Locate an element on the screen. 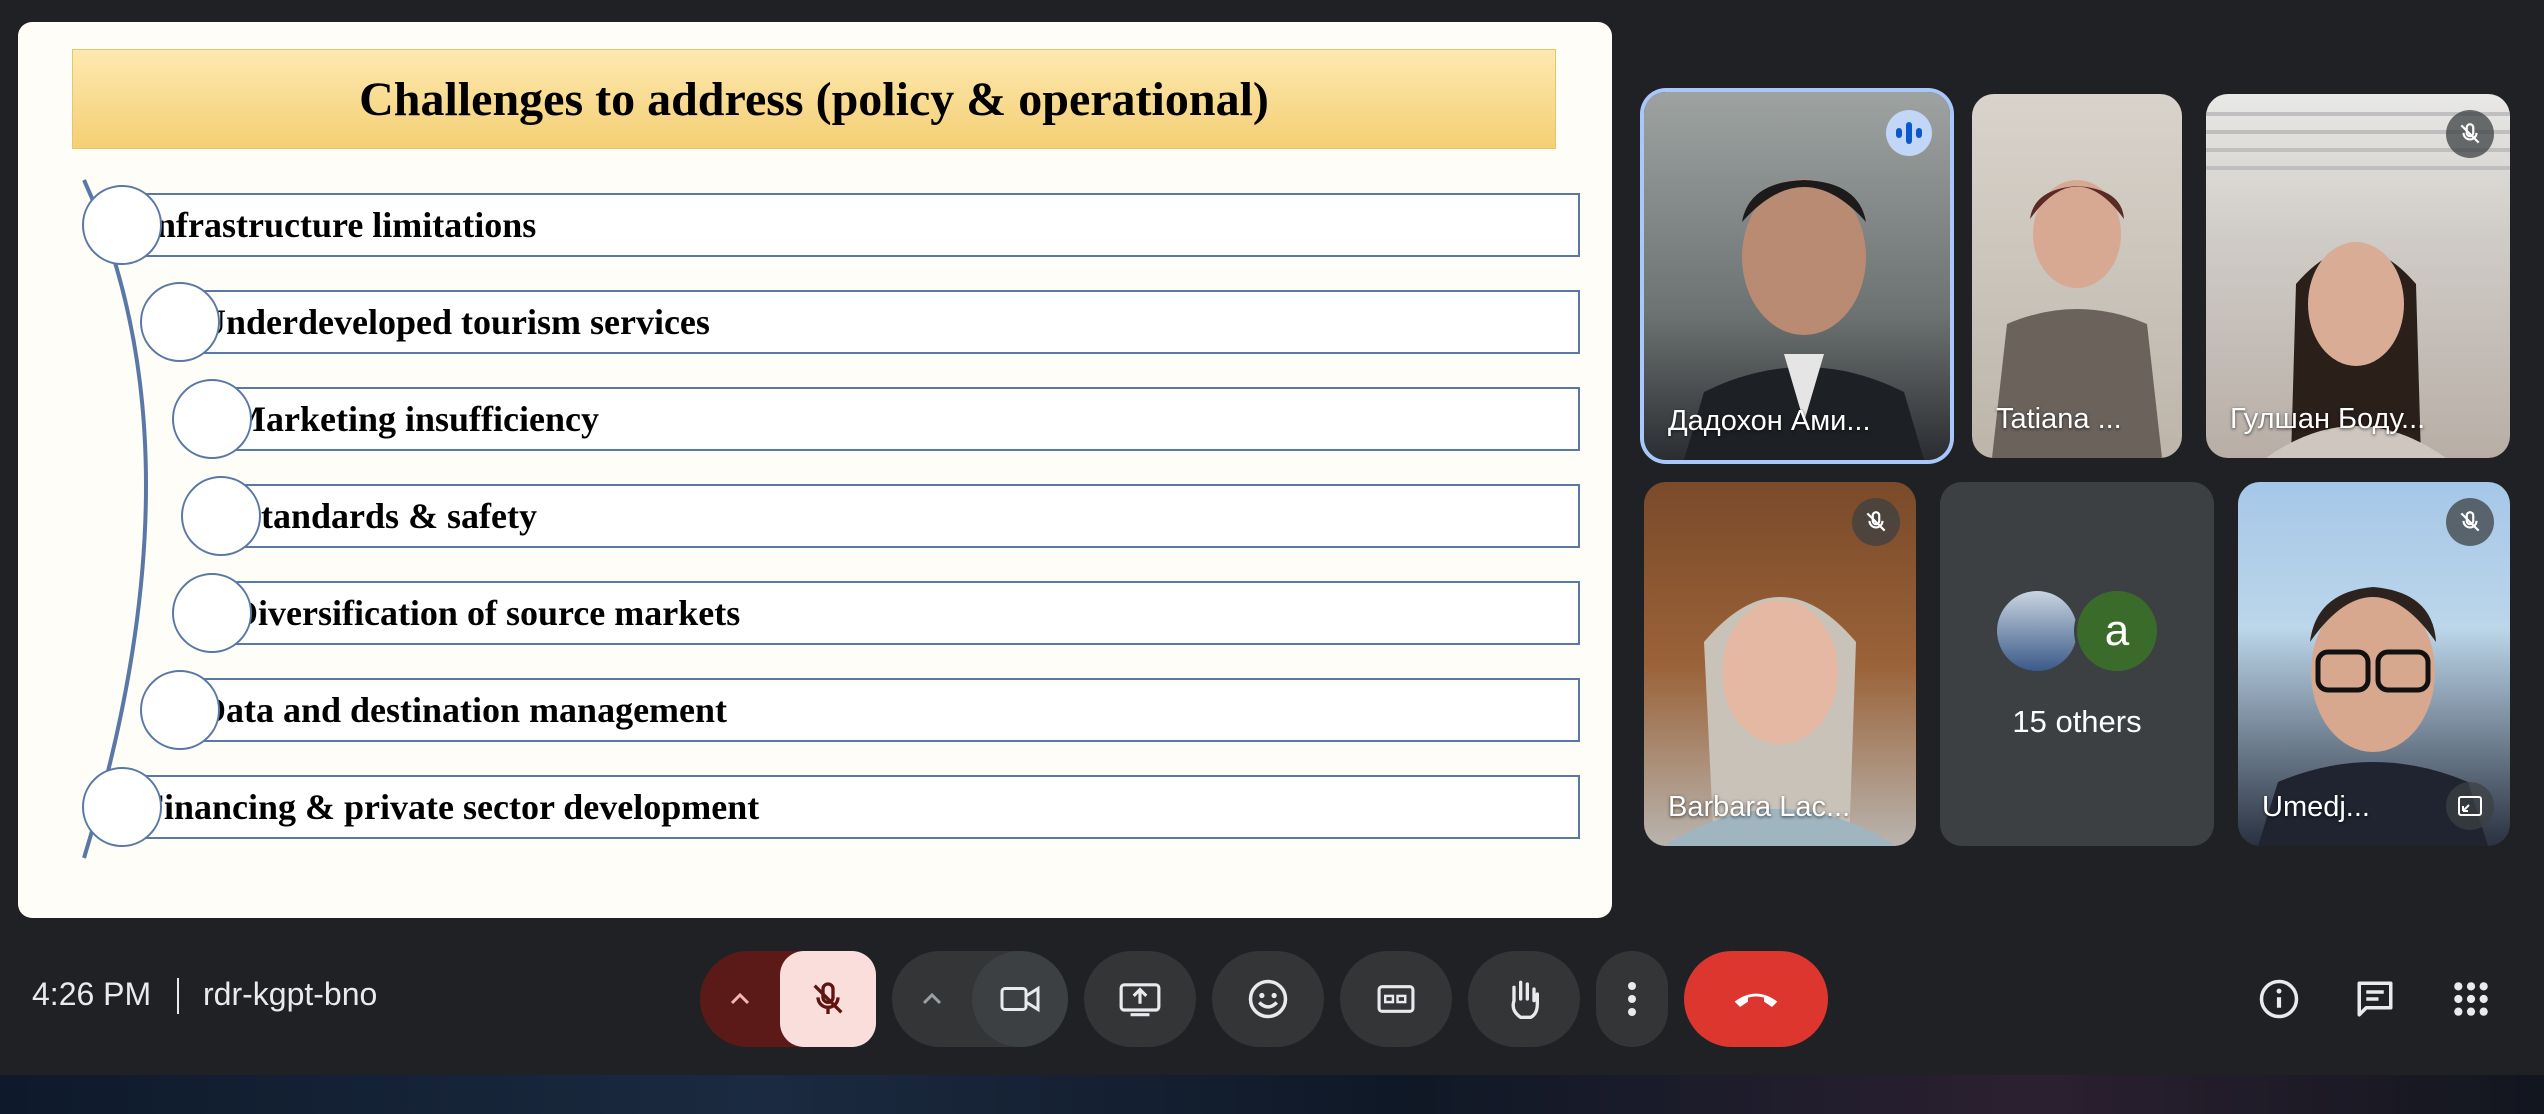 This screenshot has height=1114, width=2544. captions-button is located at coordinates (1396, 999).